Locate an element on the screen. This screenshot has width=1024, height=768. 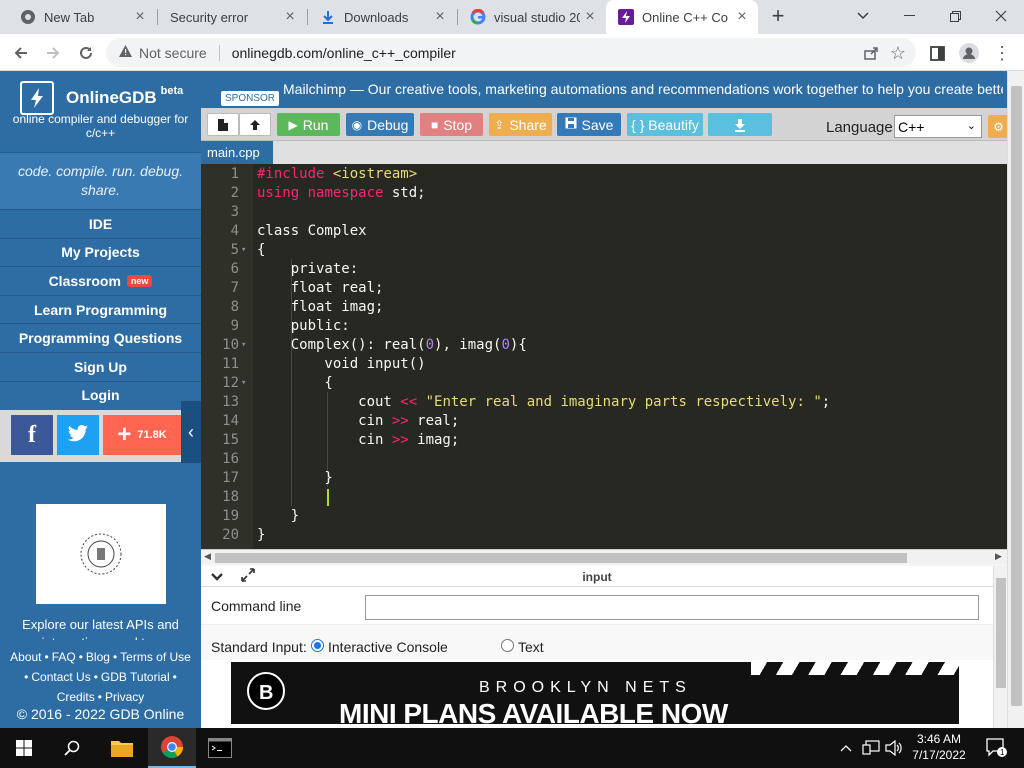
new-tab-button: + is located at coordinates (778, 17).